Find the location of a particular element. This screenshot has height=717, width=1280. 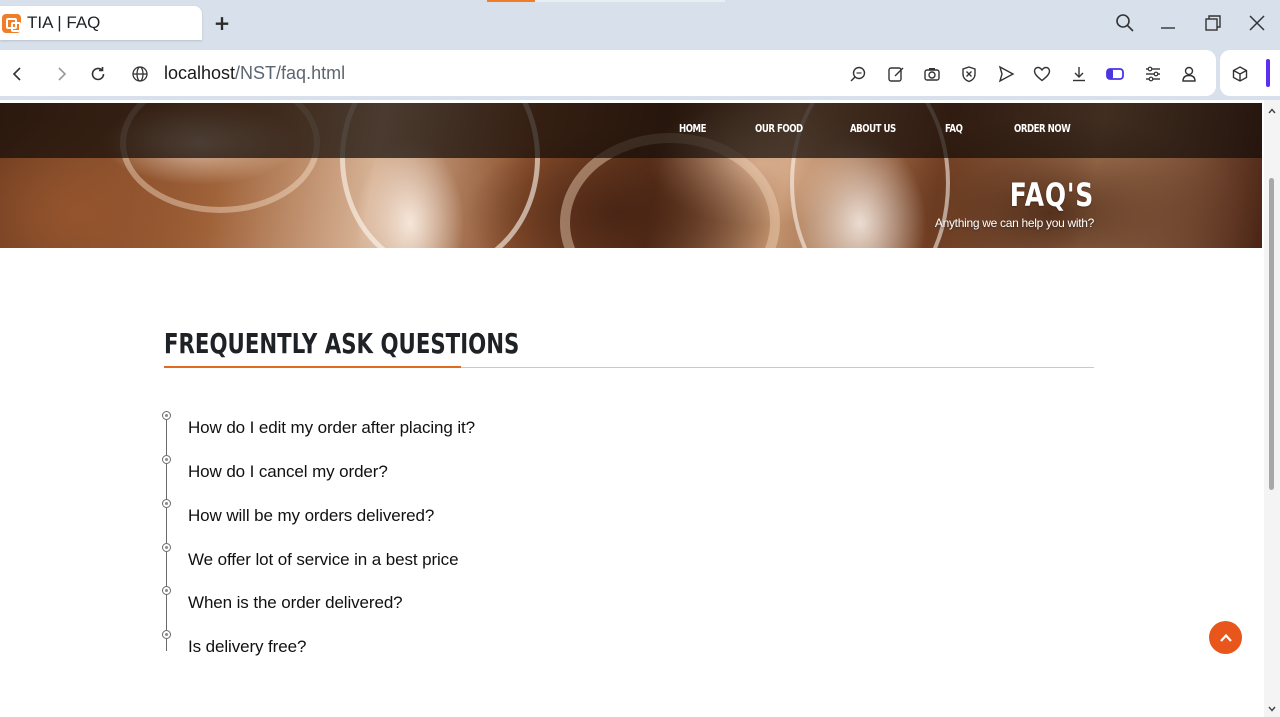

extension-area is located at coordinates (1250, 73).